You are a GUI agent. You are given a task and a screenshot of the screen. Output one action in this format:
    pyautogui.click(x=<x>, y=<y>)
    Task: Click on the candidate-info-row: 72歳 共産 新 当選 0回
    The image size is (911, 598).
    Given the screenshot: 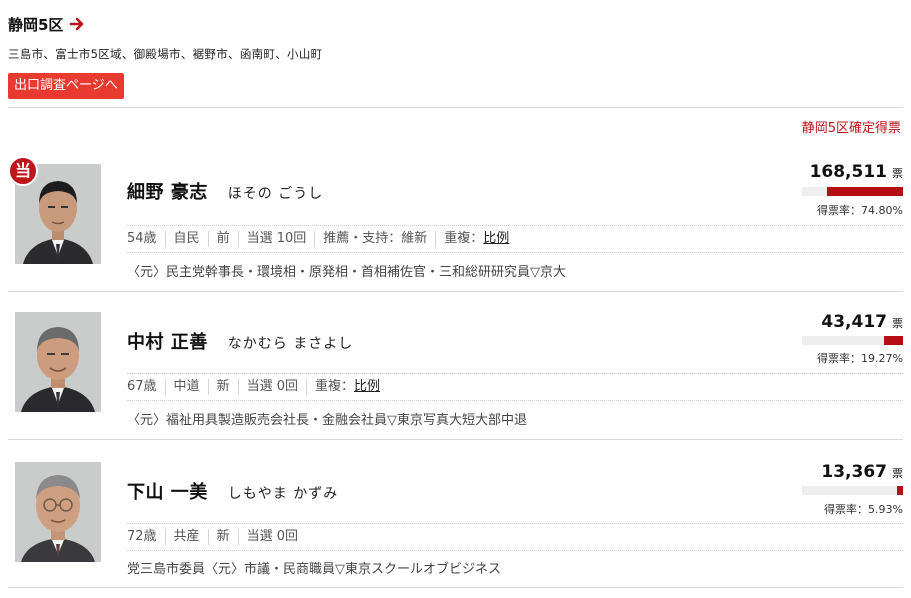 What is the action you would take?
    pyautogui.click(x=515, y=537)
    